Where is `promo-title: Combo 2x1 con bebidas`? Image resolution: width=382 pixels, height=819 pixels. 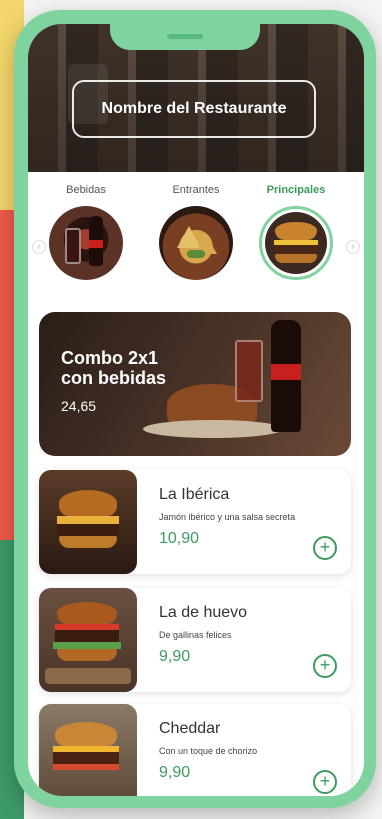 promo-title: Combo 2x1 con bebidas is located at coordinates (114, 368).